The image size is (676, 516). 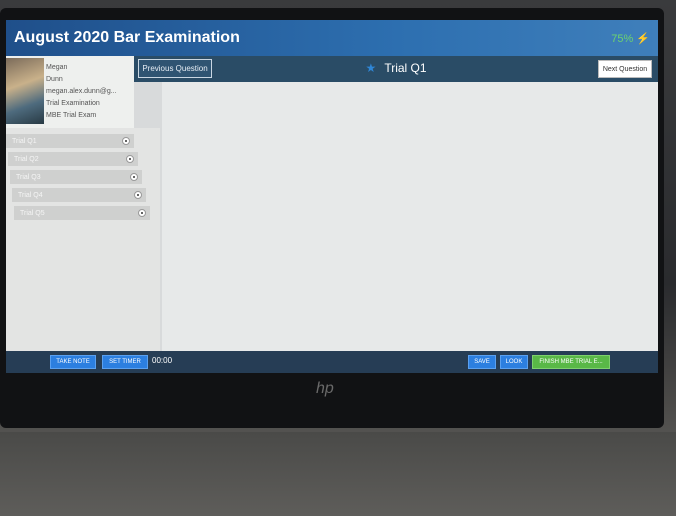 I want to click on set-timer-button: SET TIMER, so click(x=125, y=362).